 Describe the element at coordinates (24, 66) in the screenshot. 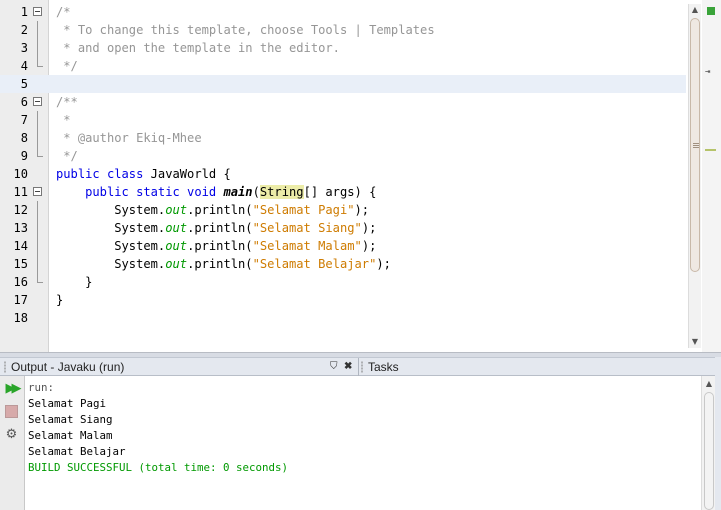

I see `line-number: 4` at that location.